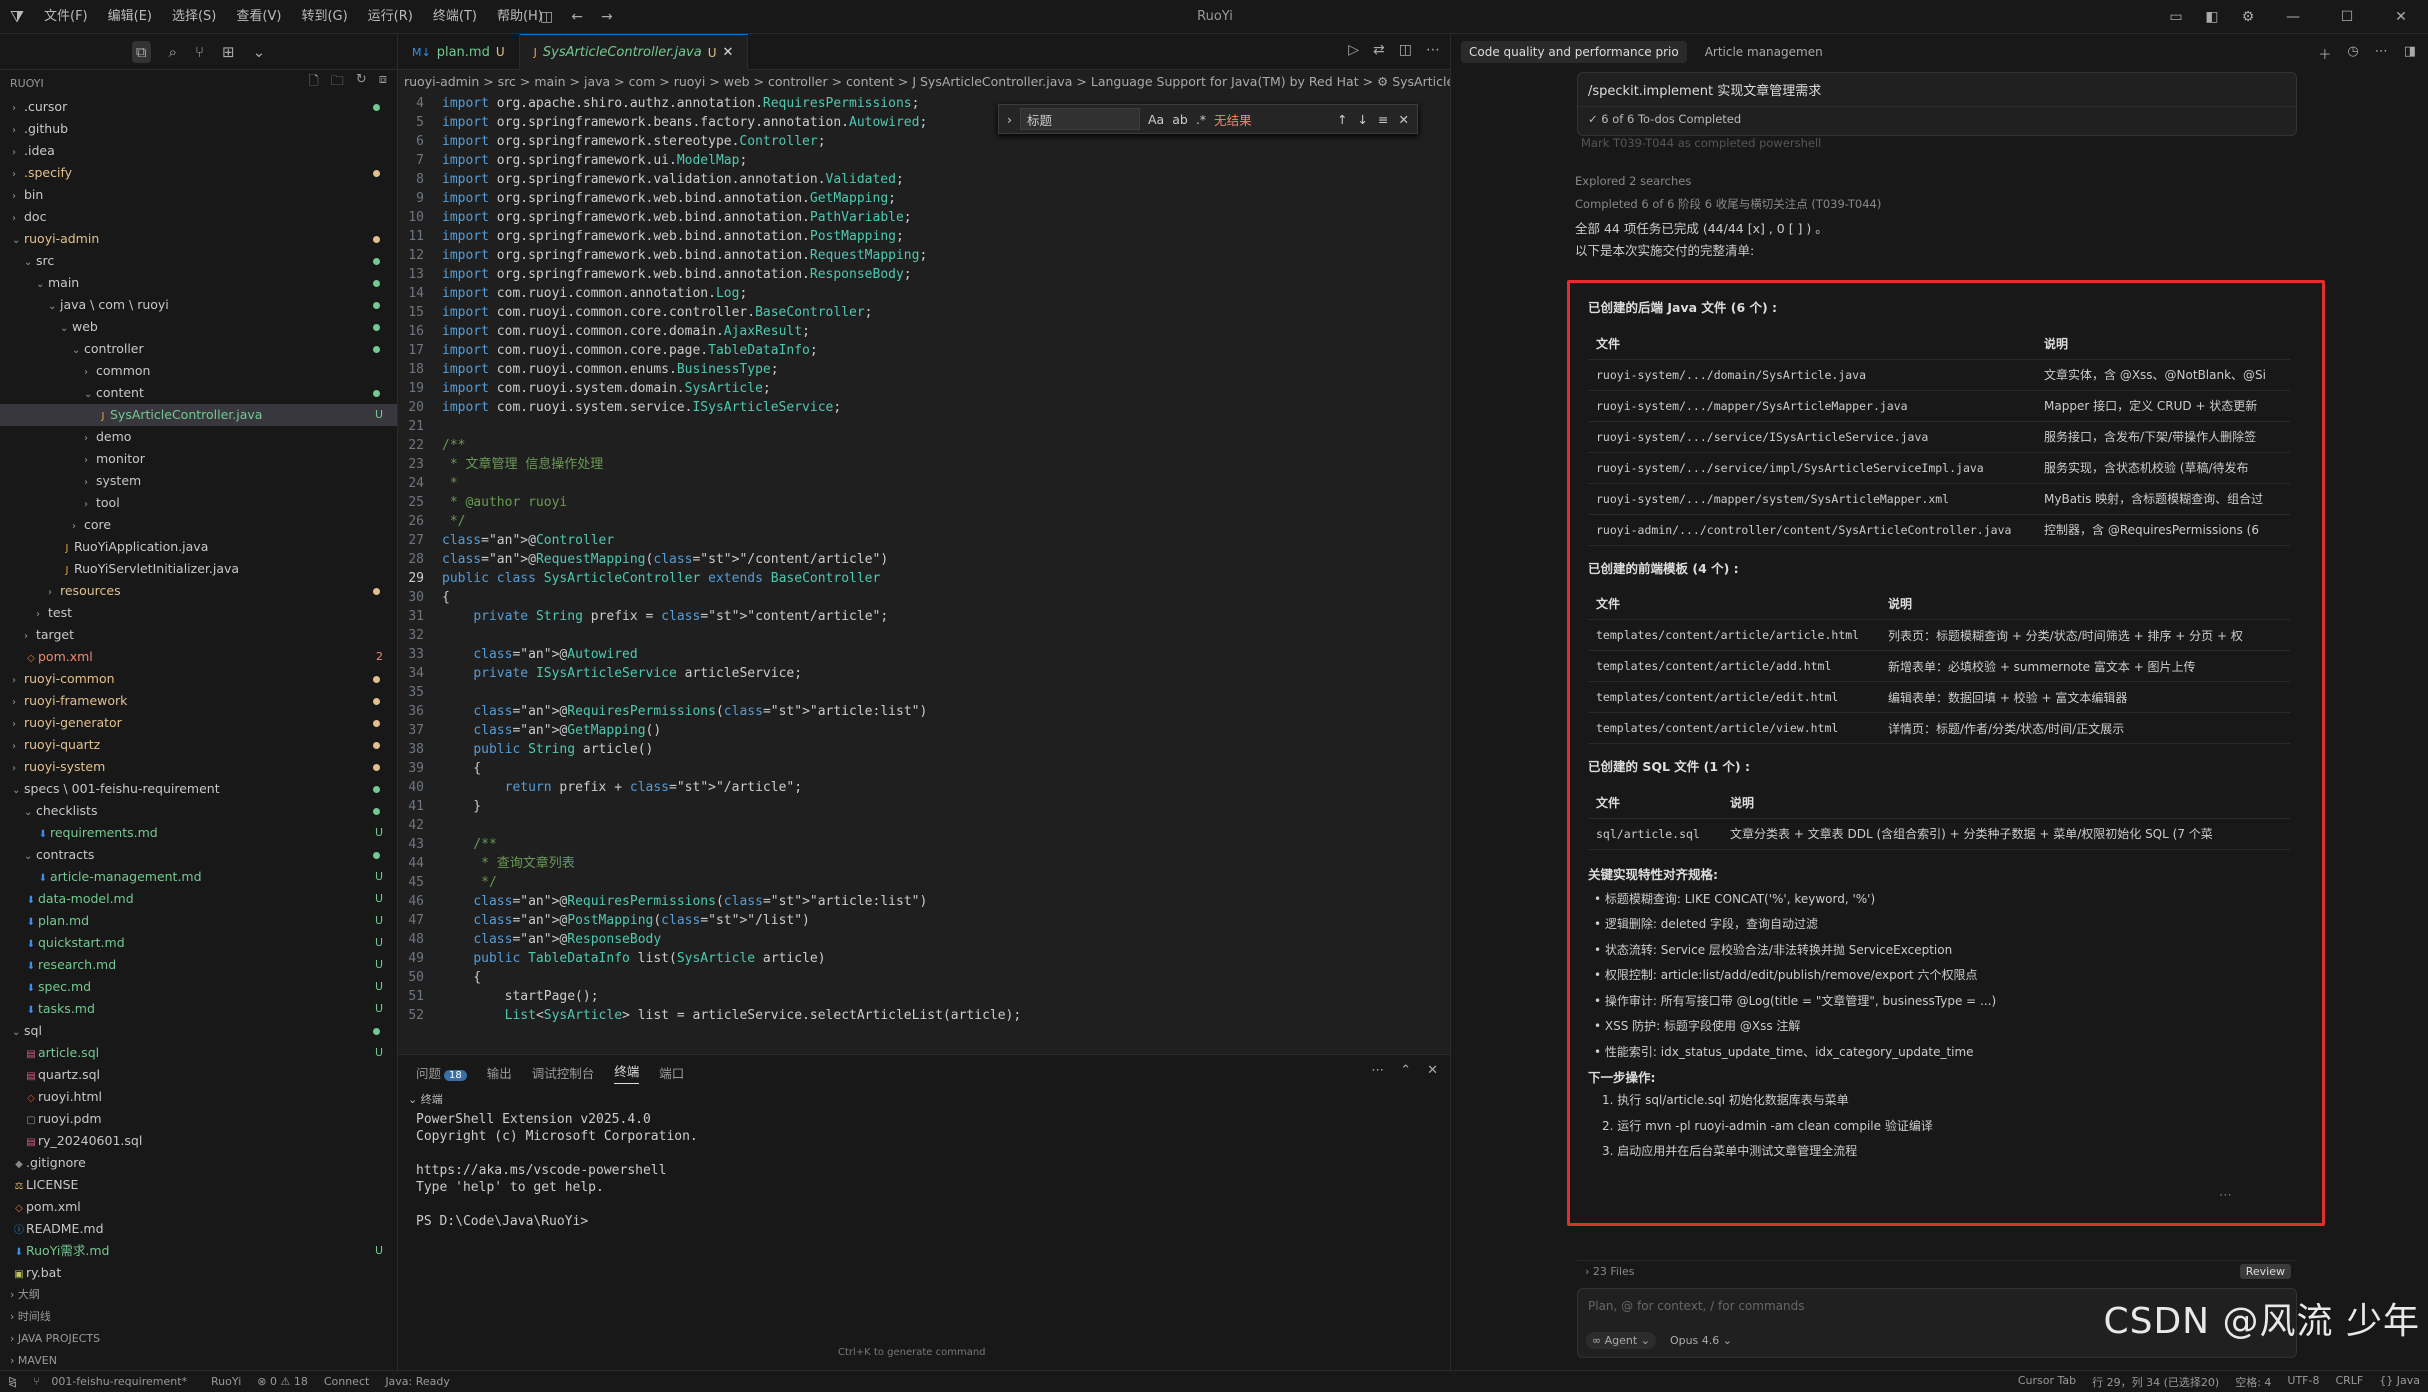 This screenshot has height=1392, width=2428. Describe the element at coordinates (1621, 1340) in the screenshot. I see `agent-mode-dropdown: ∞ Agent ⌄` at that location.